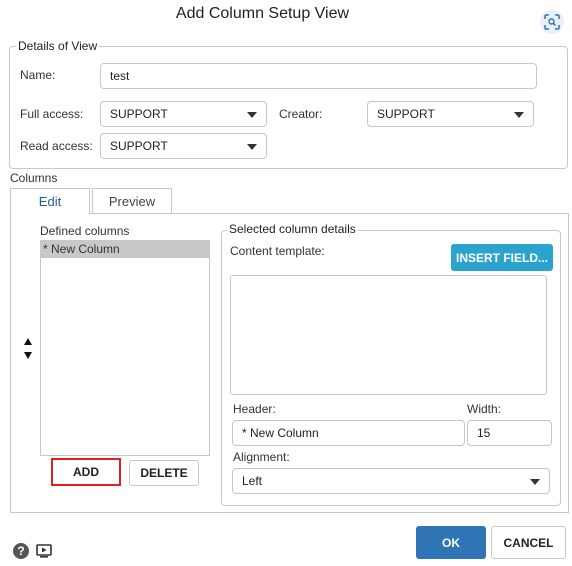 The image size is (572, 566). What do you see at coordinates (120, 76) in the screenshot?
I see `name-value: test` at bounding box center [120, 76].